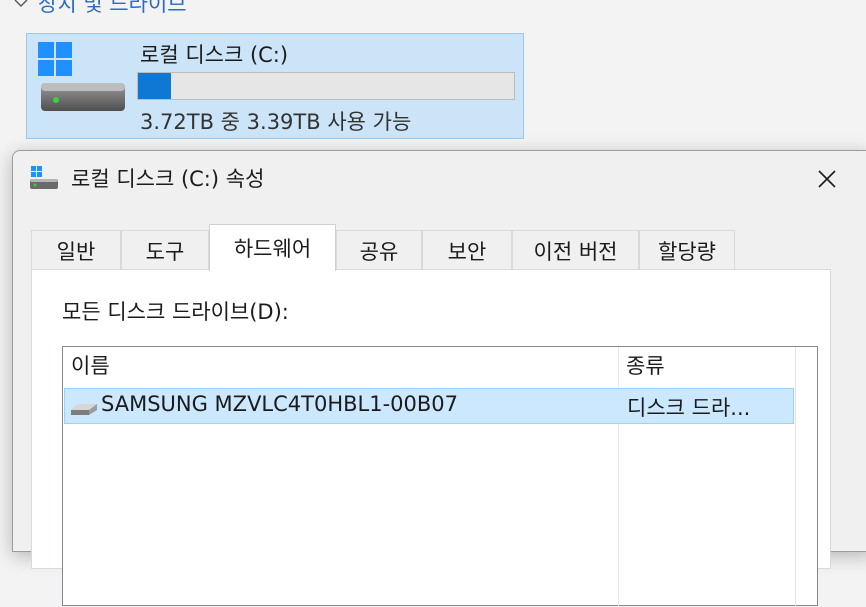  I want to click on chevron-down-icon, so click(21, 6).